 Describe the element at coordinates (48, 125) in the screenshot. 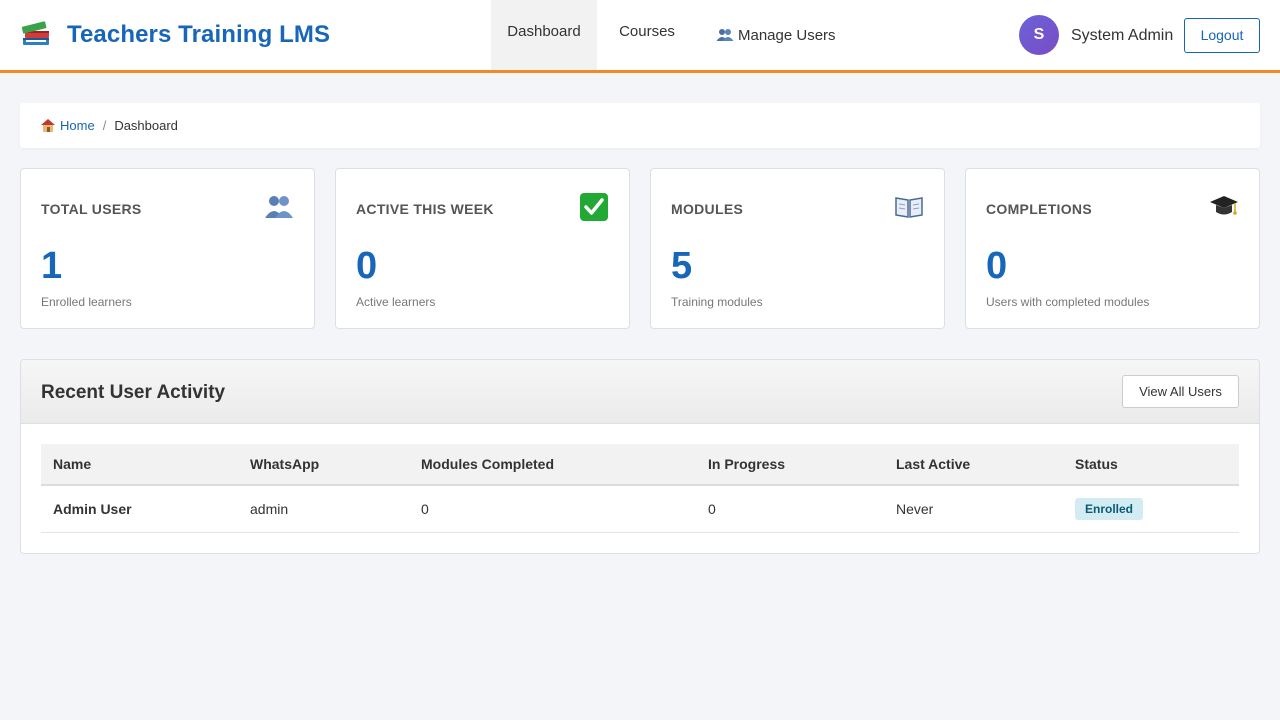

I see `home-icon` at that location.